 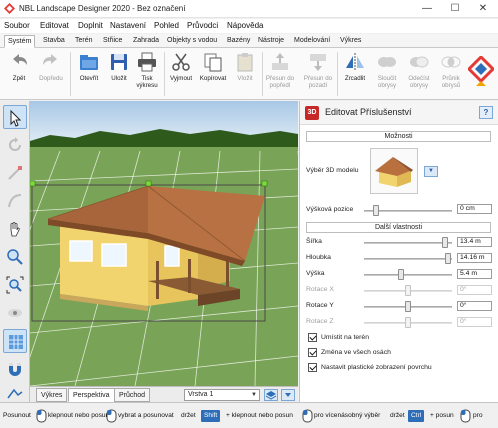 I want to click on tab-perspektiva: Perspektiva, so click(x=91, y=395).